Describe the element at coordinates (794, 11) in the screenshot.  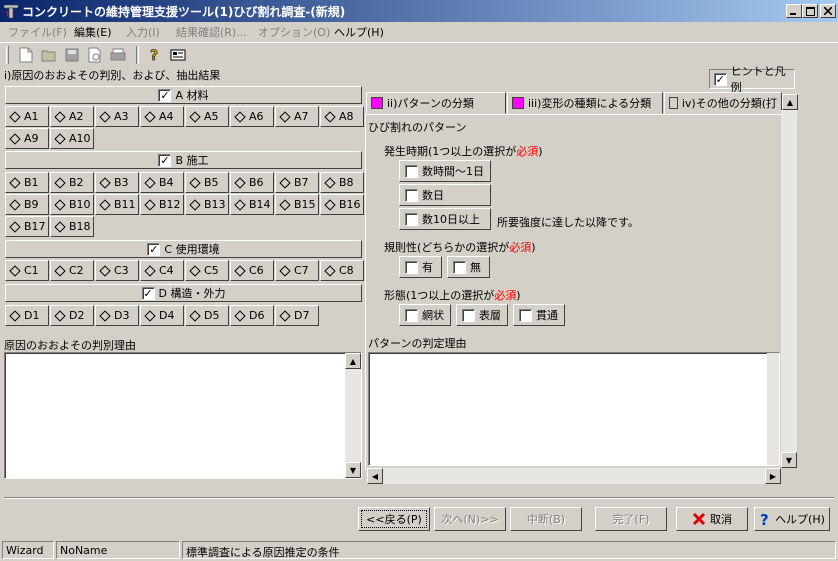
I see `minimize-button` at that location.